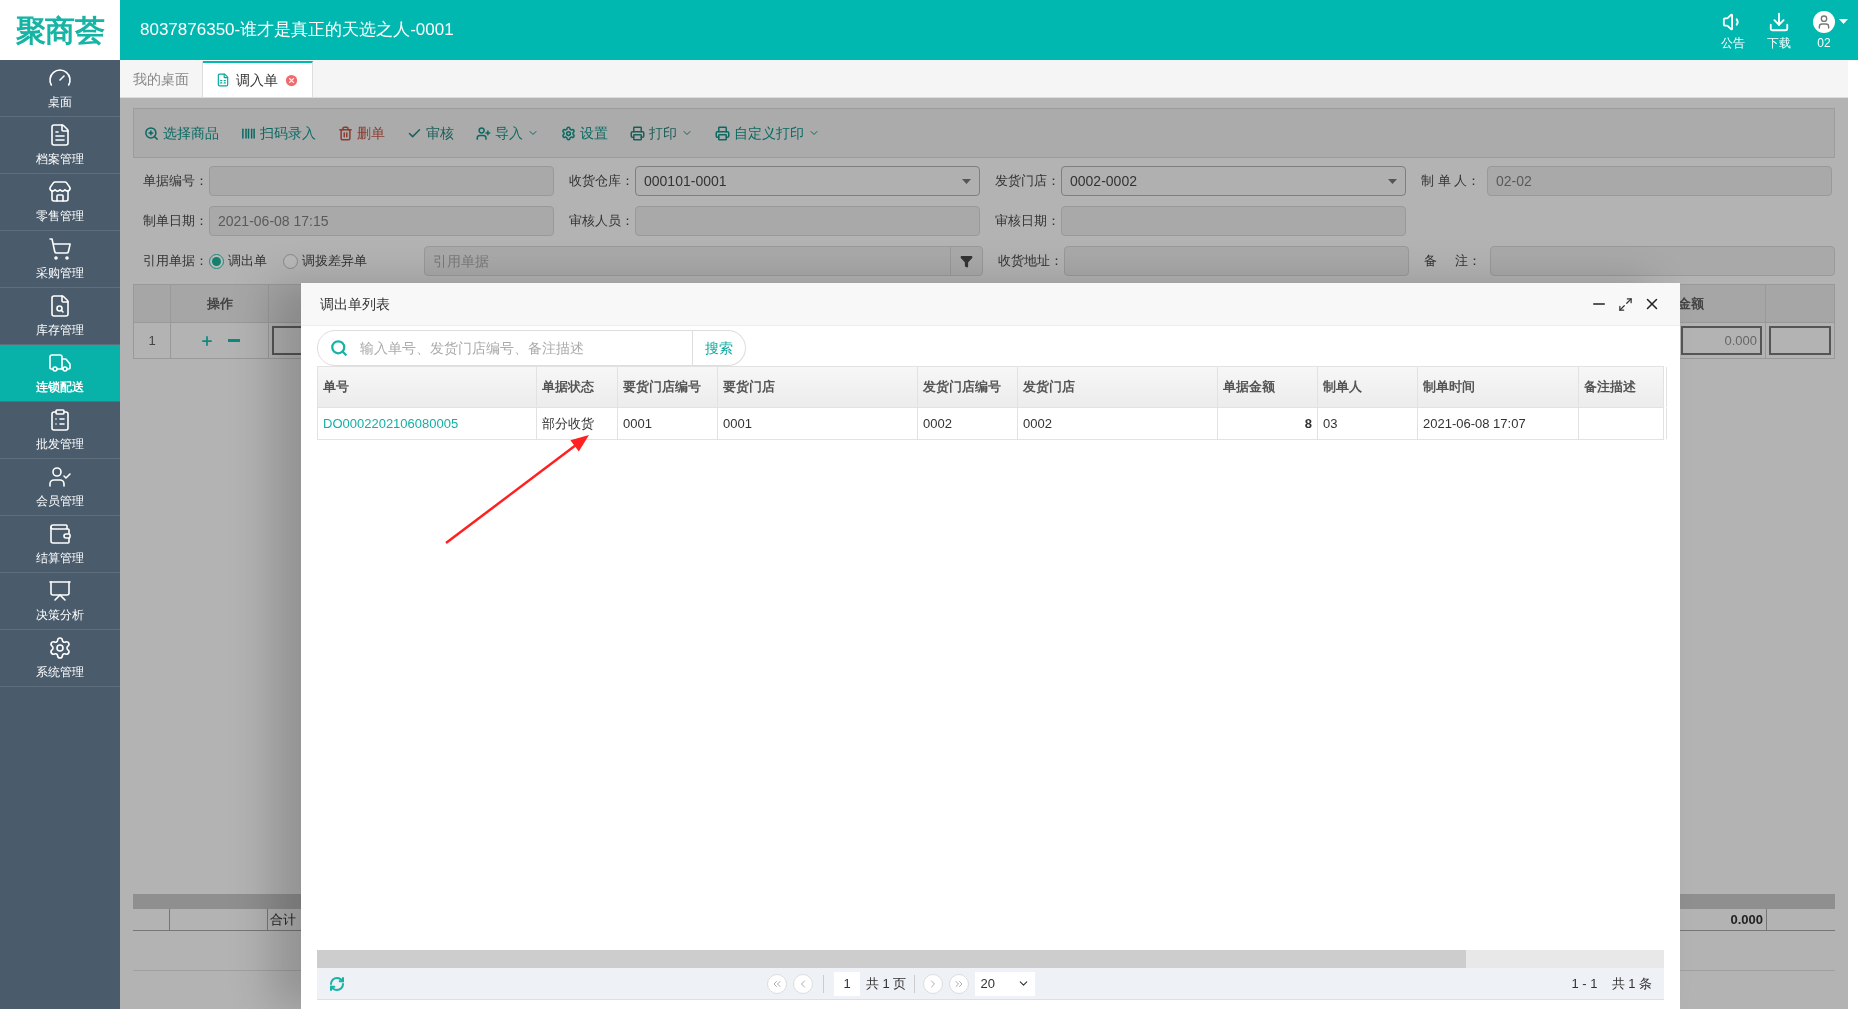 This screenshot has height=1009, width=1858. Describe the element at coordinates (1453, 261) in the screenshot. I see `field-label: 备 注：` at that location.